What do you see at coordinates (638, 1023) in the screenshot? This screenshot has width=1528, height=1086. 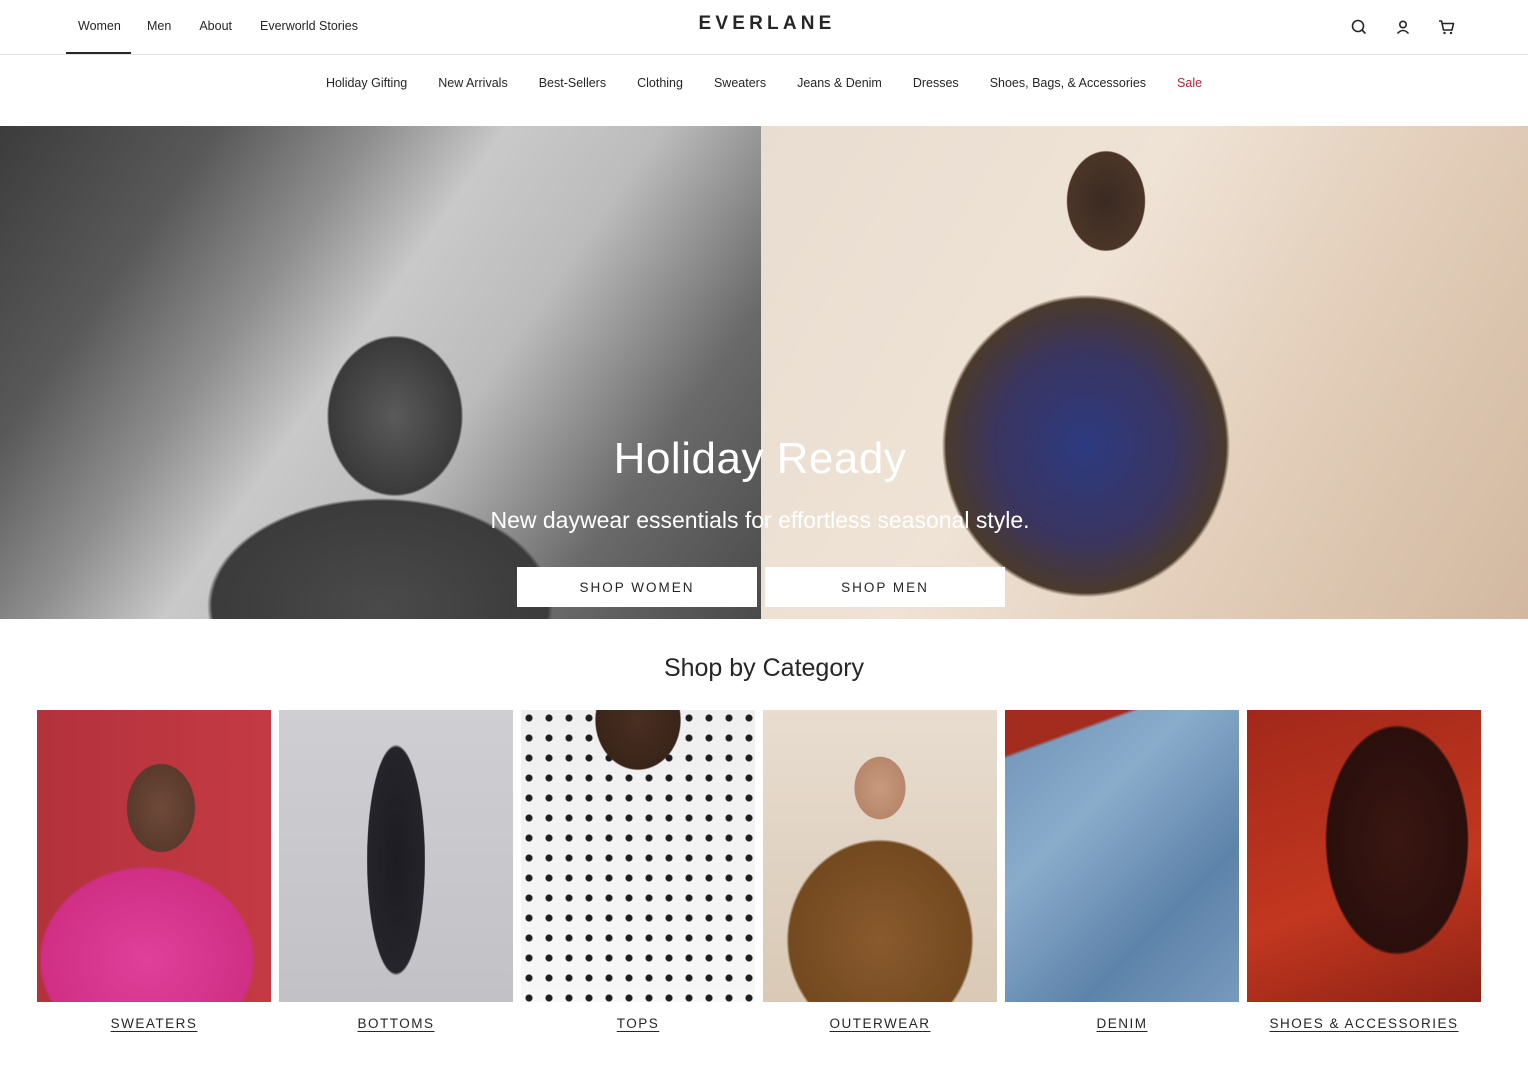 I see `category-label-tops: TOPS` at bounding box center [638, 1023].